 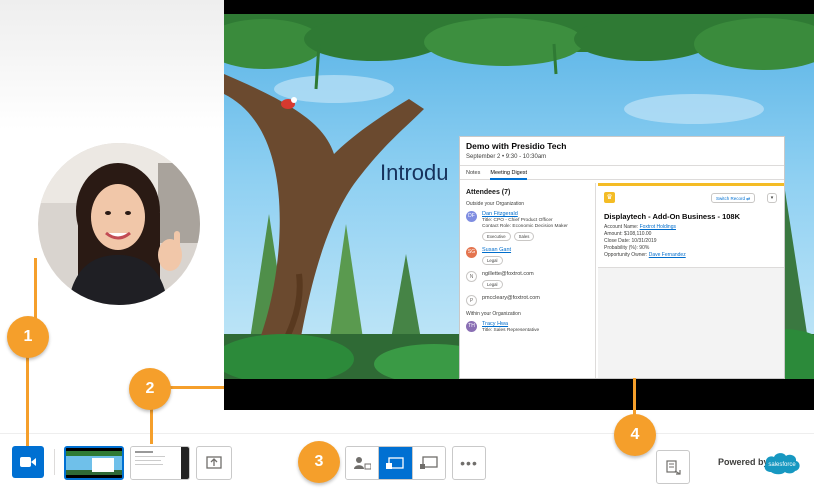 I want to click on callout-line-1b, so click(x=27, y=400).